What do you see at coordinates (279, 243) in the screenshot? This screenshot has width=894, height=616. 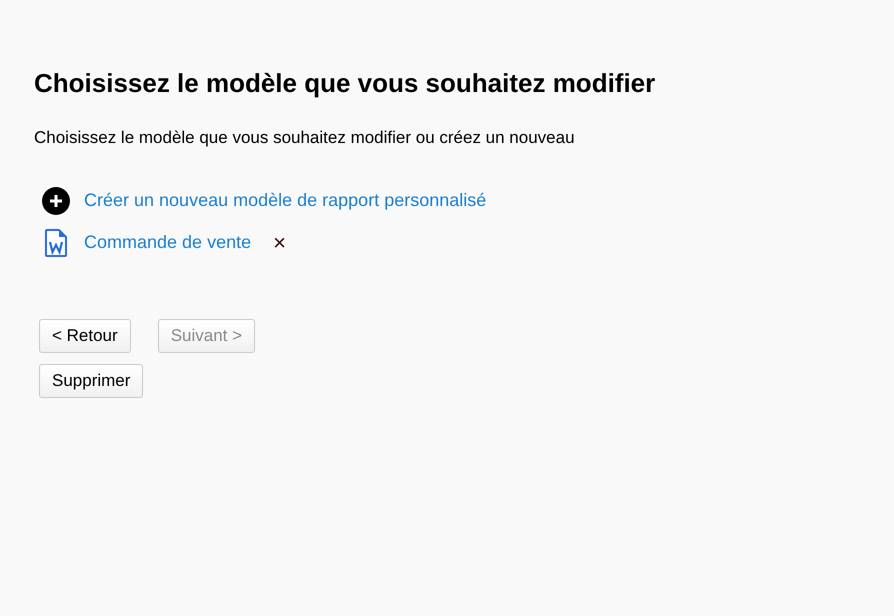 I see `remove-button: ×` at bounding box center [279, 243].